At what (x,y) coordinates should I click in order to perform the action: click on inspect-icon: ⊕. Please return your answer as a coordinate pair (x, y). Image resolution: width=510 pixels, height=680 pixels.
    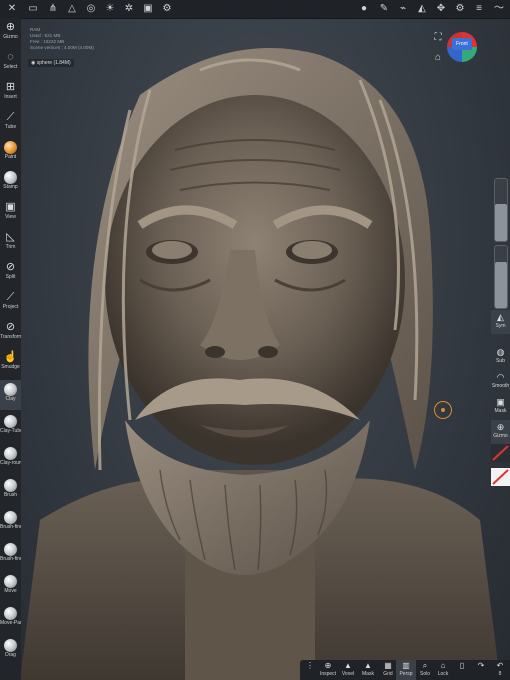
    Looking at the image, I should click on (328, 665).